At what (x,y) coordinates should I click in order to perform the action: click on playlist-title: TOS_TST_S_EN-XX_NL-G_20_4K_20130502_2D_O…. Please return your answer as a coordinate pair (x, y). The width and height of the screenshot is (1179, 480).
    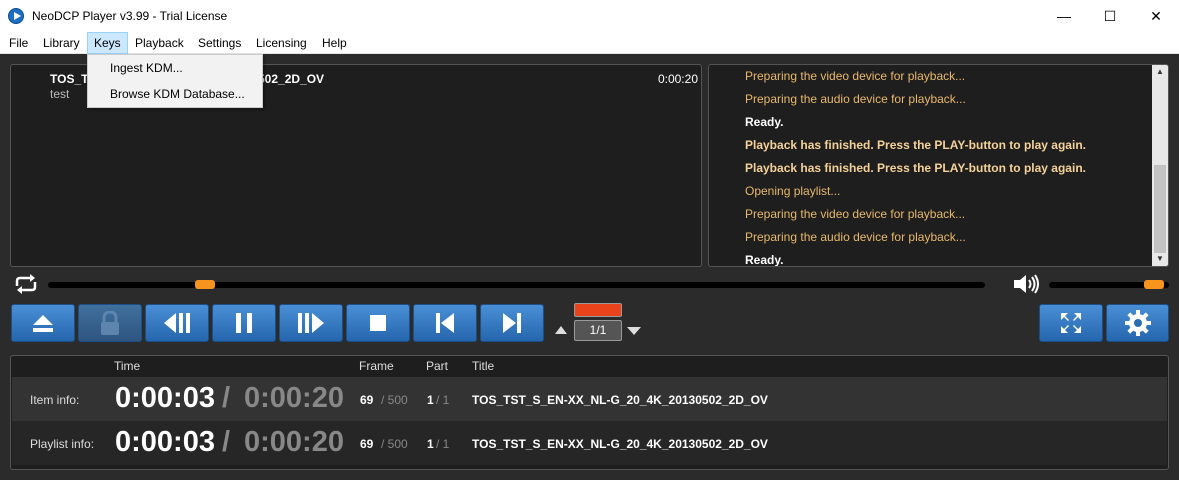
    Looking at the image, I should click on (620, 444).